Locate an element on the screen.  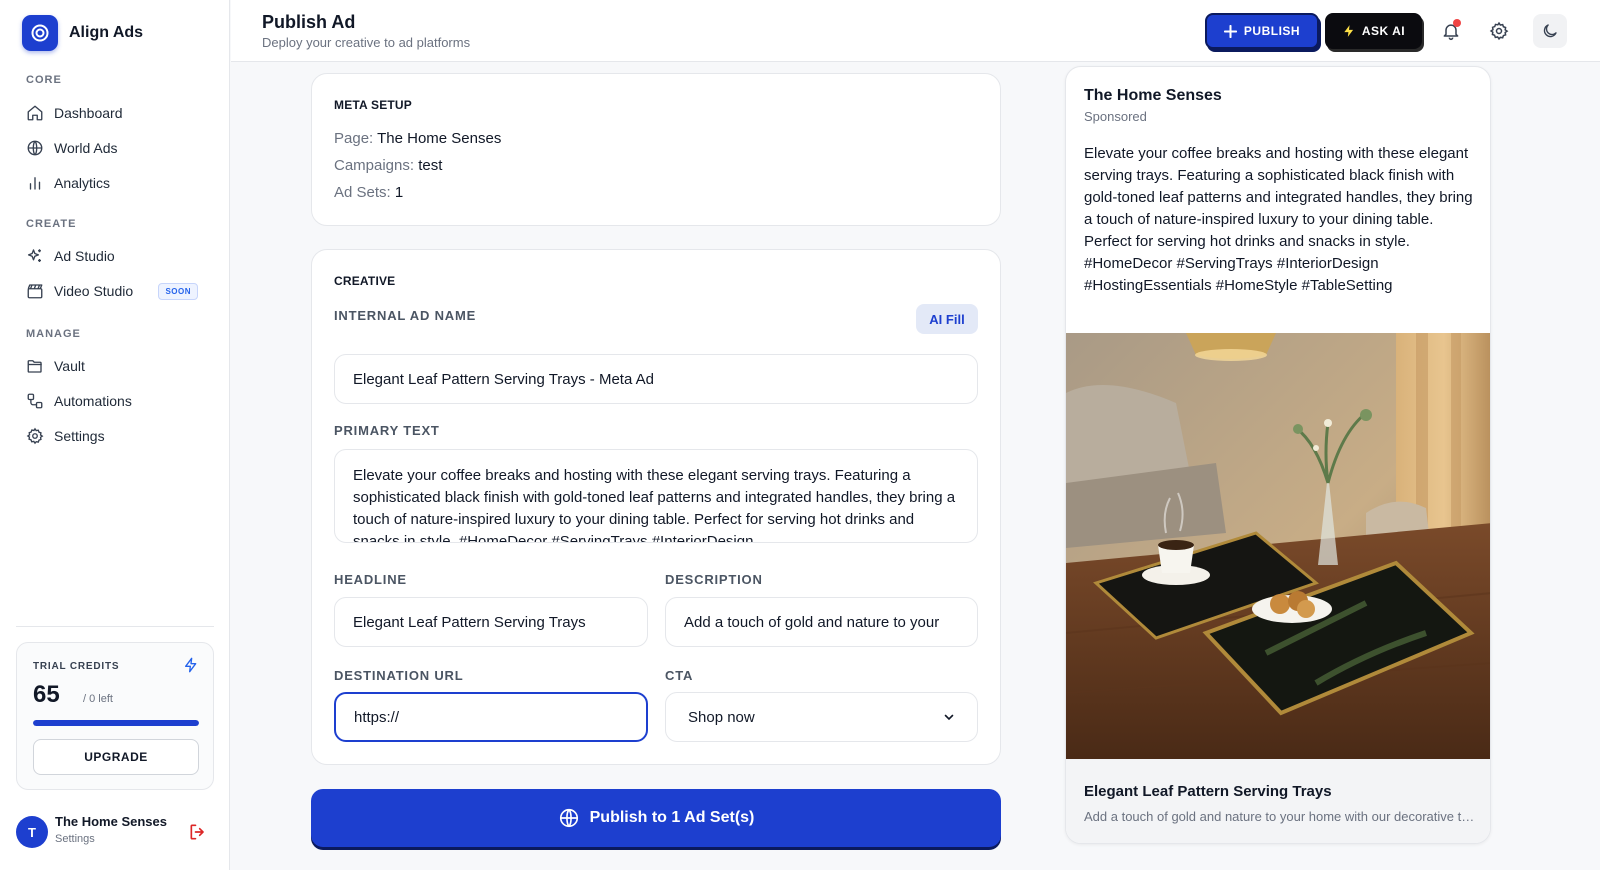
primary-text-label: PRIMARY TEXT is located at coordinates (387, 430).